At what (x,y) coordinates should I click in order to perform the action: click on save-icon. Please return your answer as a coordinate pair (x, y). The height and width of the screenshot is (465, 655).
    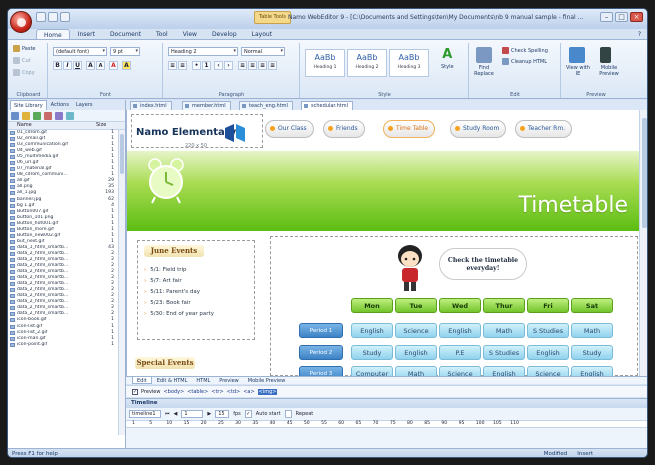
    Looking at the image, I should click on (41, 17).